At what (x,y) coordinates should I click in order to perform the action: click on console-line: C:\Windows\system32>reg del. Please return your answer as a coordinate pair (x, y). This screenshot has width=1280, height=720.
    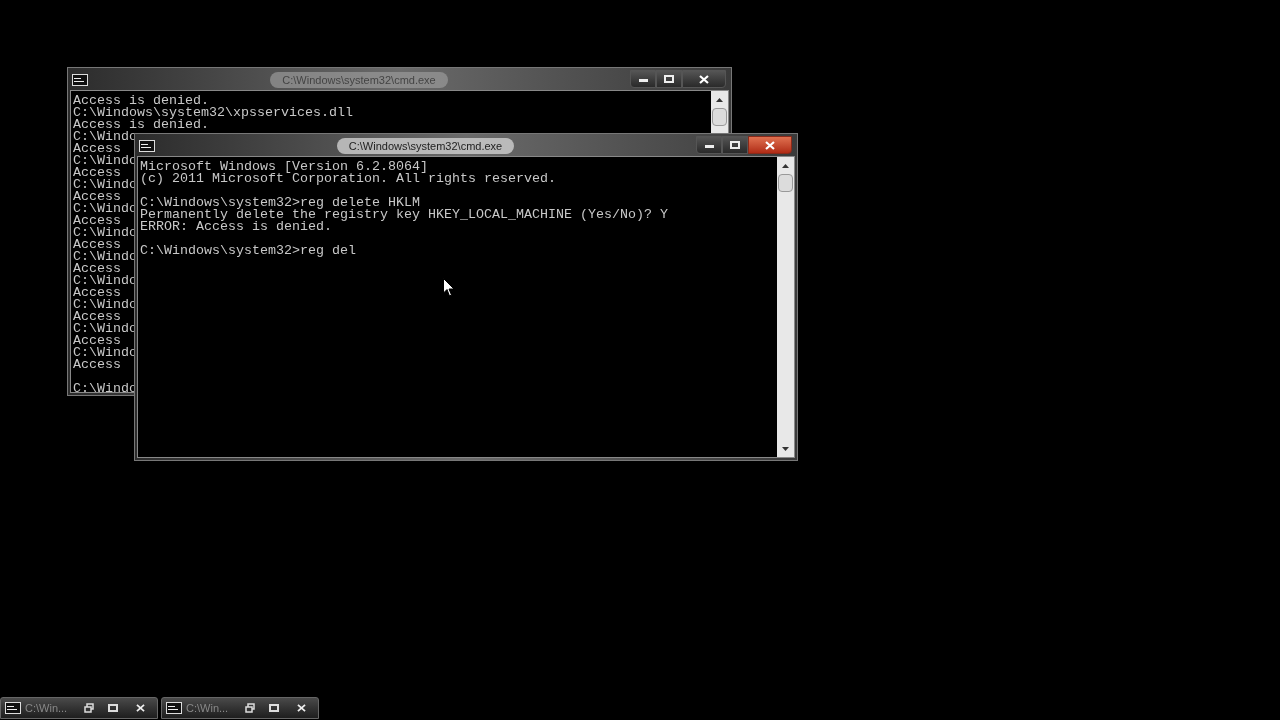
    Looking at the image, I should click on (248, 251).